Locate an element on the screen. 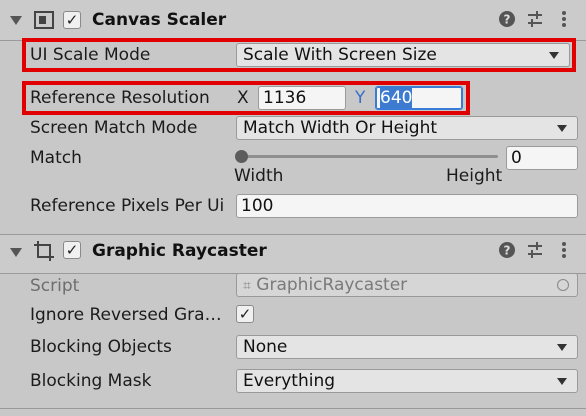 The width and height of the screenshot is (586, 416). blocking-mask-label: Blocking Mask is located at coordinates (91, 381).